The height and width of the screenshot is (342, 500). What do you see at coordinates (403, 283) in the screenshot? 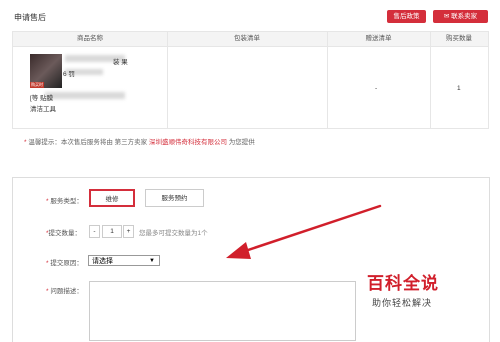
I see `watermark-title: 百科全说` at bounding box center [403, 283].